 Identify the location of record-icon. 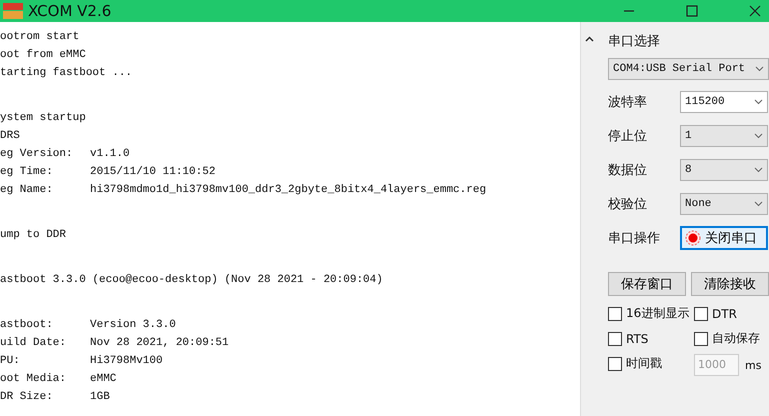
(693, 238).